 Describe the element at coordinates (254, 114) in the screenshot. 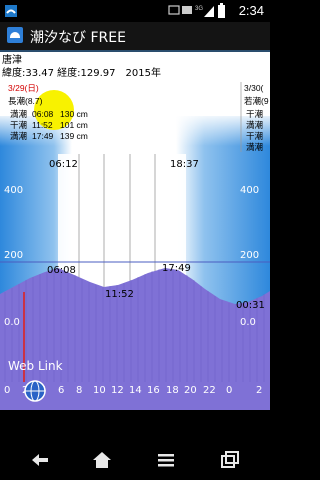

I see `day2-row1-label: 干潮` at that location.